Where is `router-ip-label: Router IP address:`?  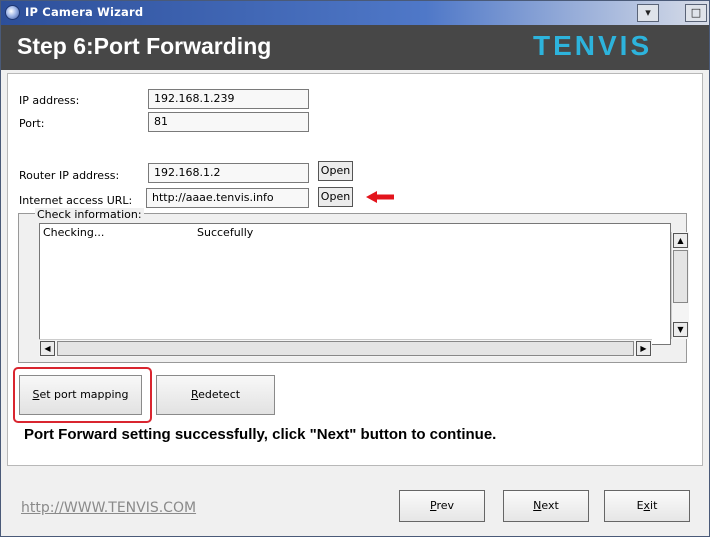 router-ip-label: Router IP address: is located at coordinates (69, 175).